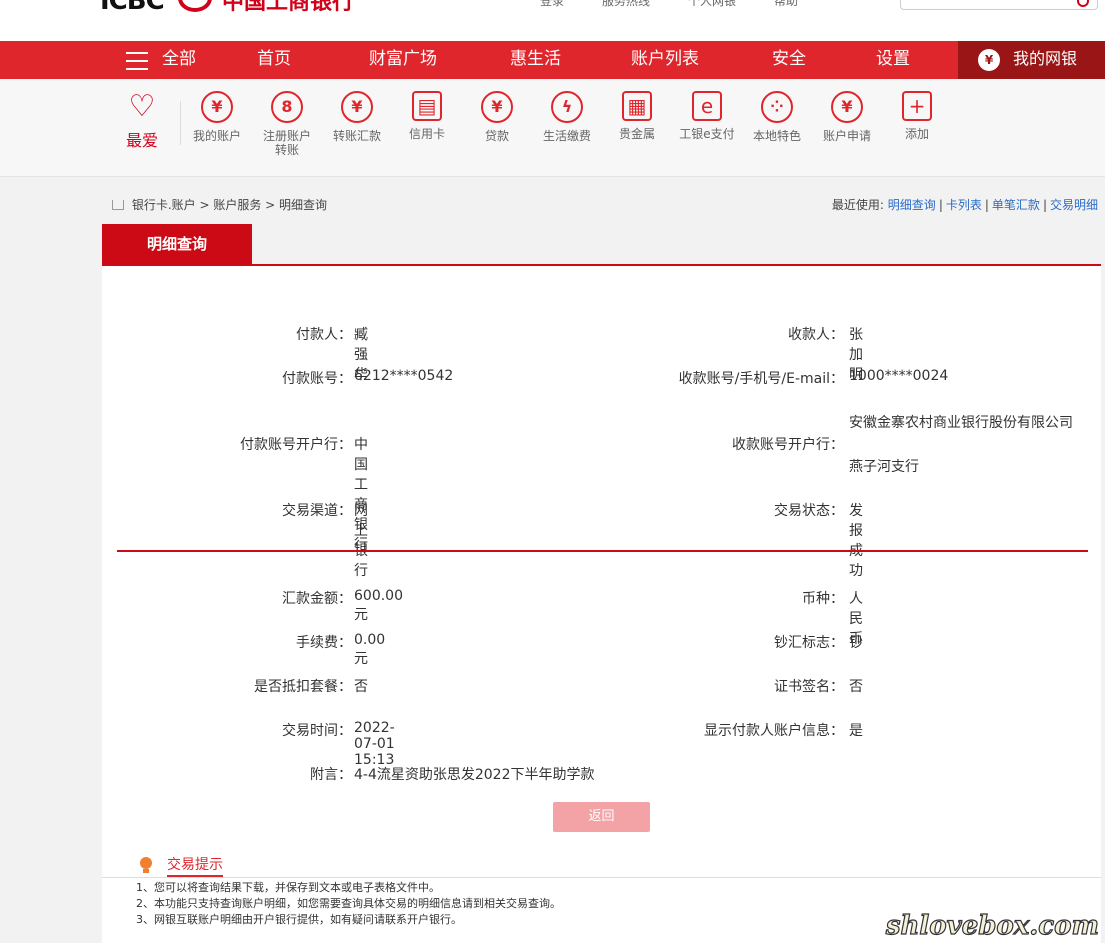 This screenshot has height=943, width=1105. What do you see at coordinates (856, 687) in the screenshot?
I see `cert-value: 否` at bounding box center [856, 687].